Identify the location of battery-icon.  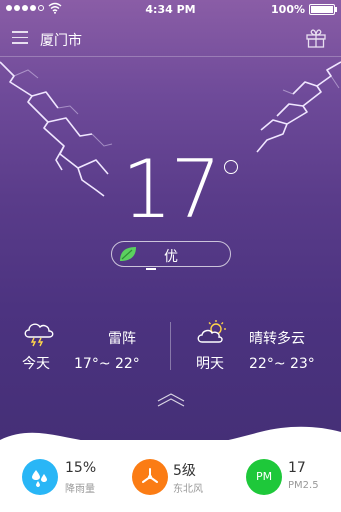
(323, 9).